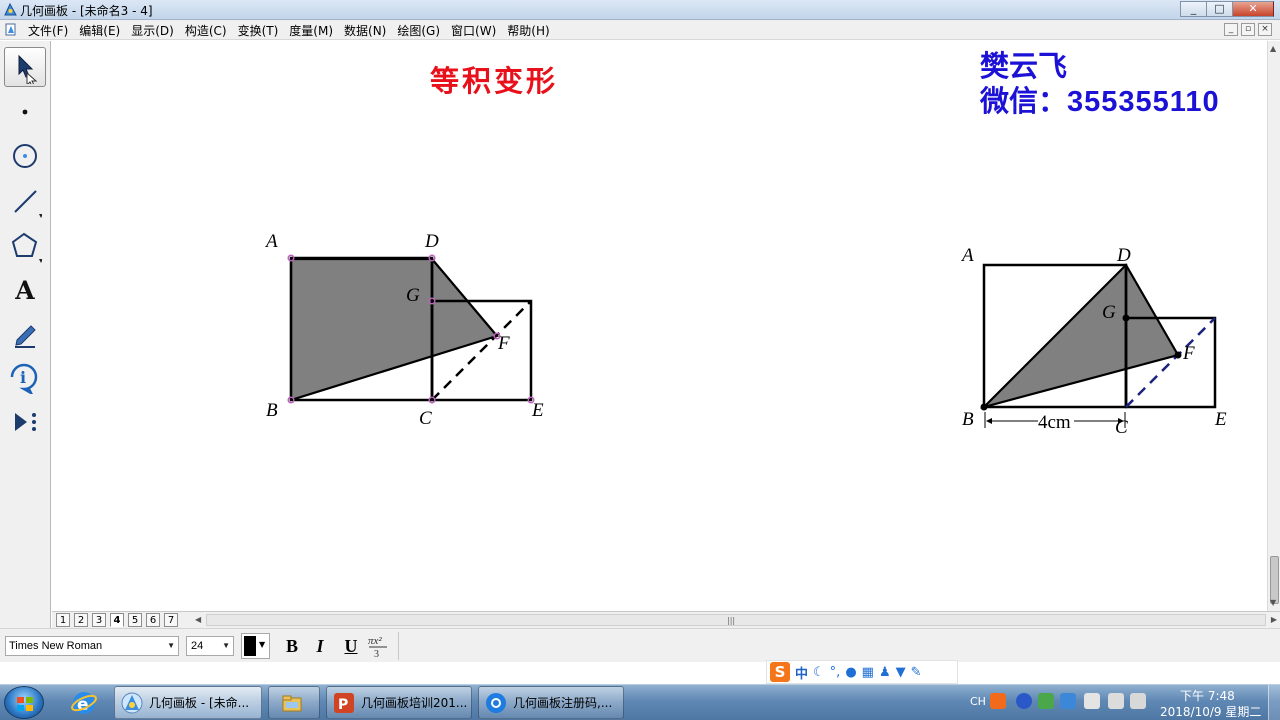  I want to click on play-more-icon, so click(25, 422).